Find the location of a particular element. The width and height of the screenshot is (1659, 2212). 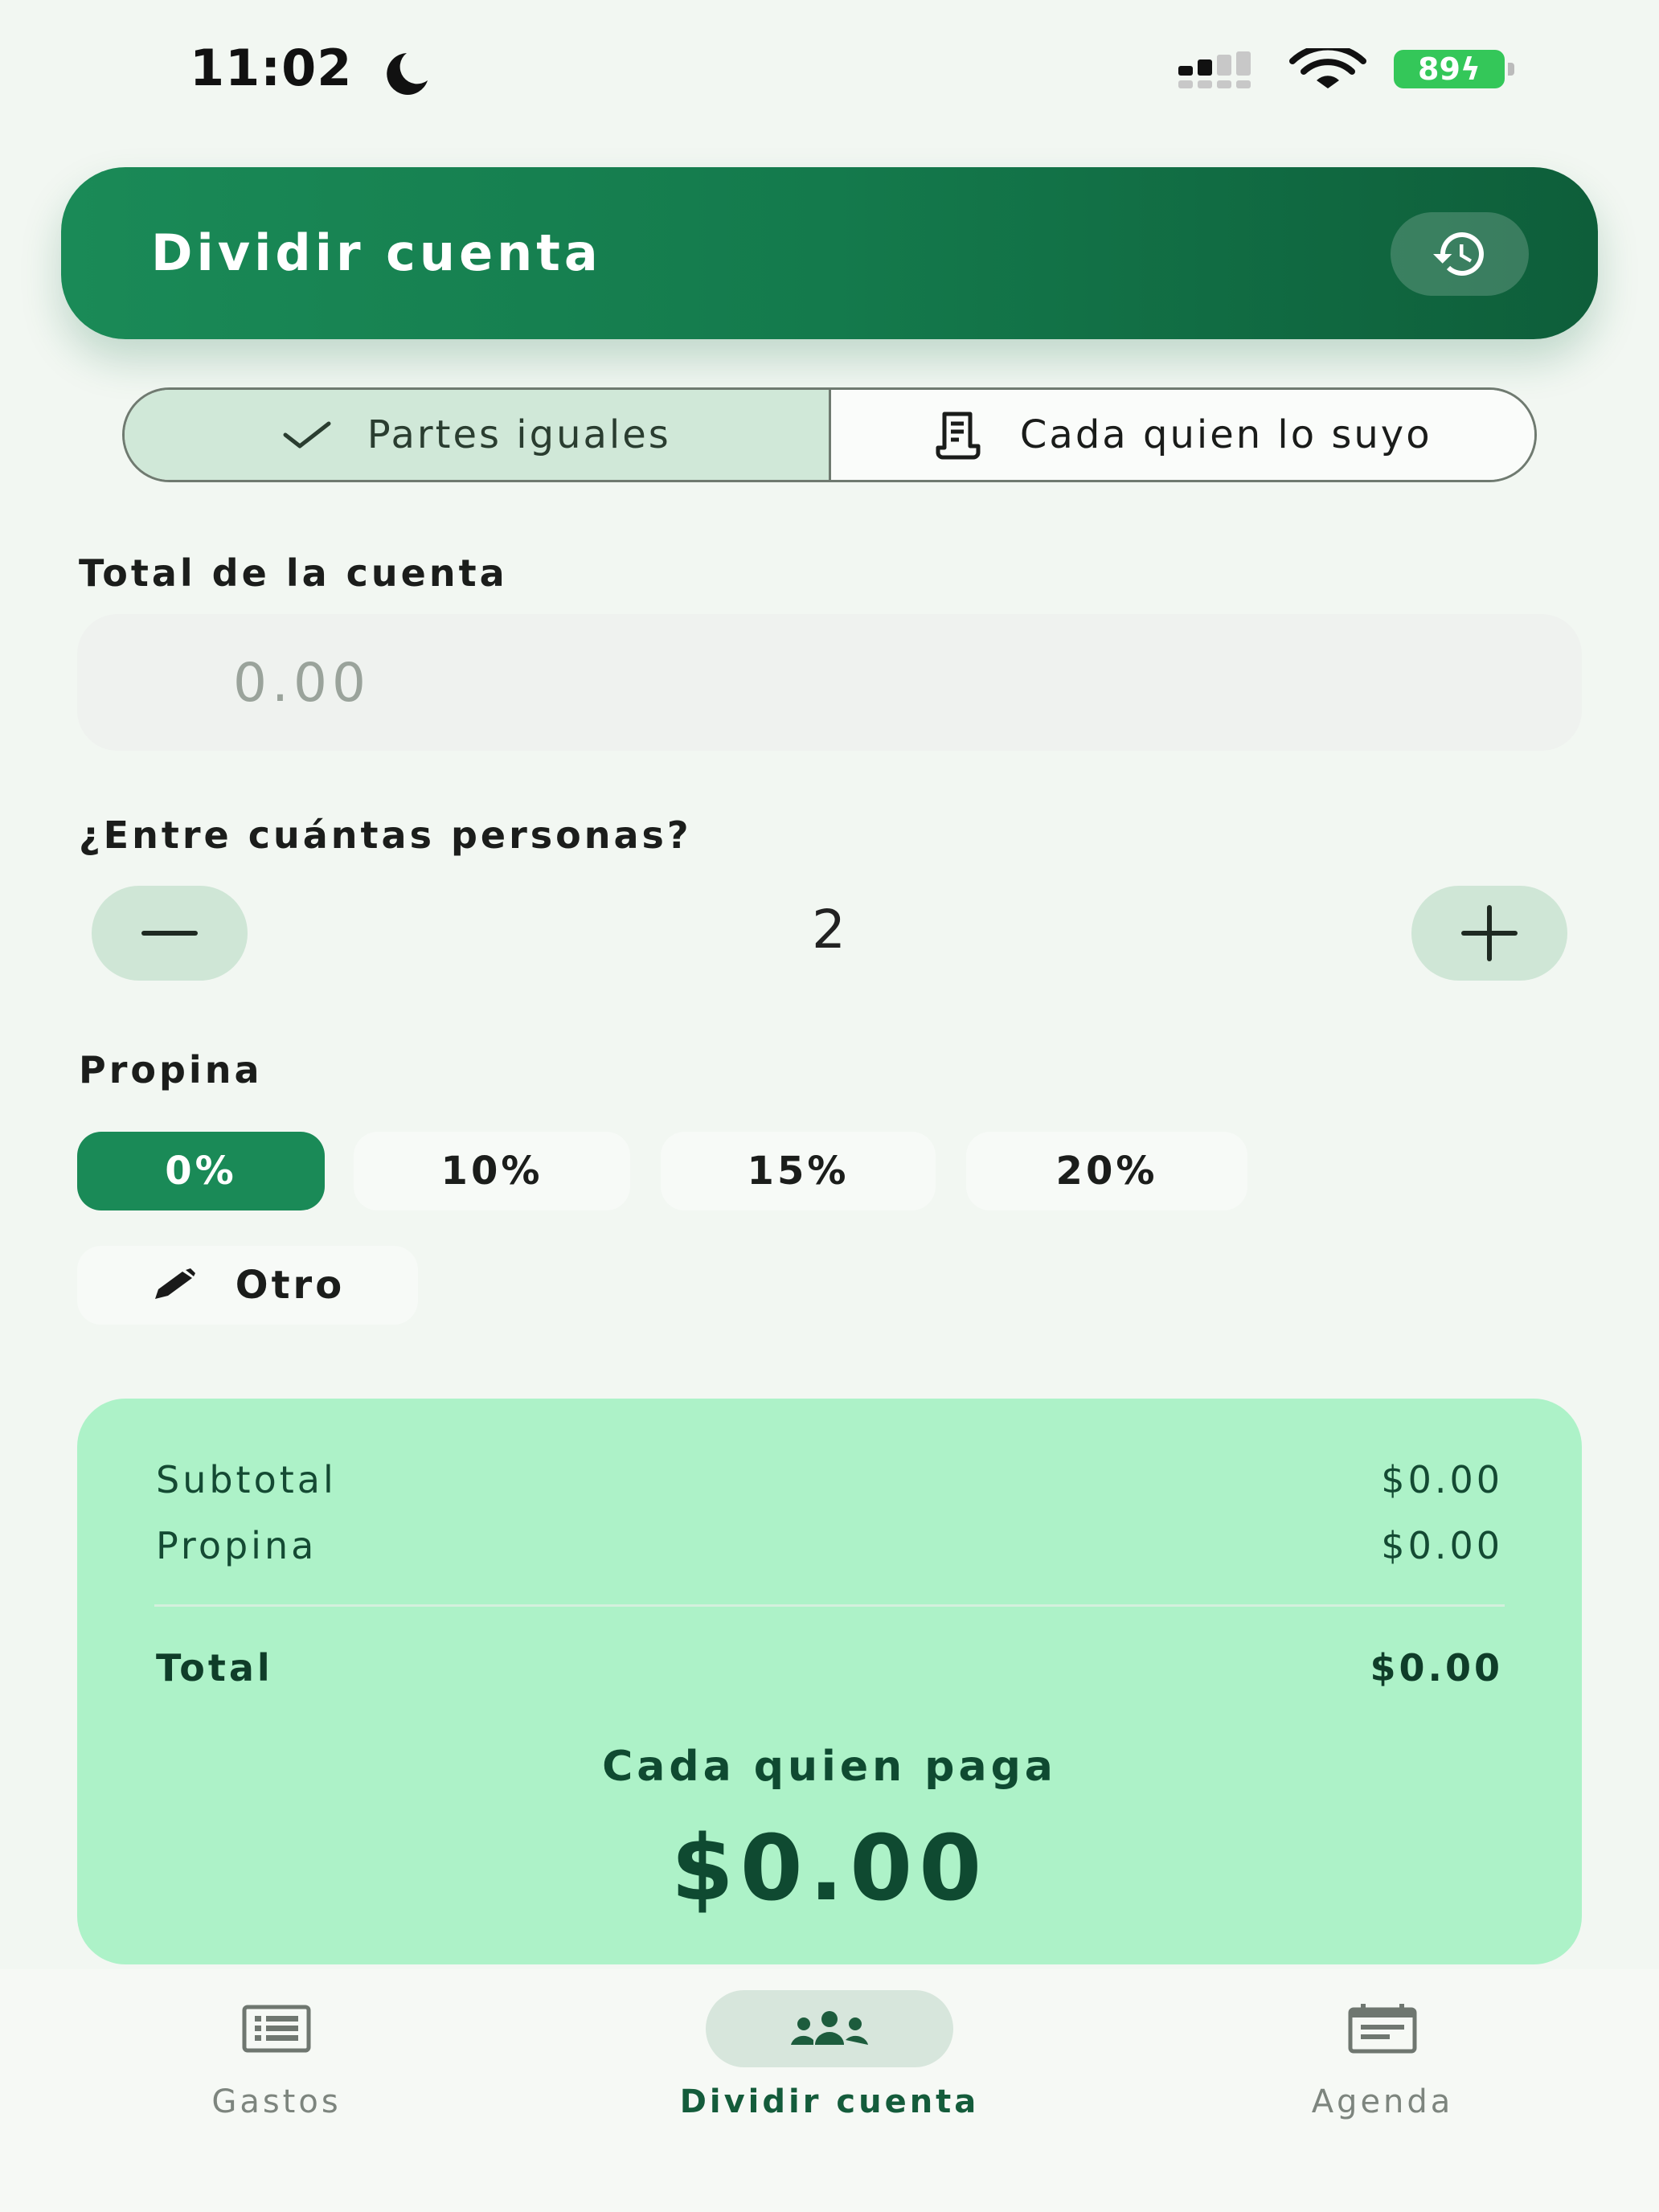

total-summary-value: $0.00 is located at coordinates (1436, 1668).